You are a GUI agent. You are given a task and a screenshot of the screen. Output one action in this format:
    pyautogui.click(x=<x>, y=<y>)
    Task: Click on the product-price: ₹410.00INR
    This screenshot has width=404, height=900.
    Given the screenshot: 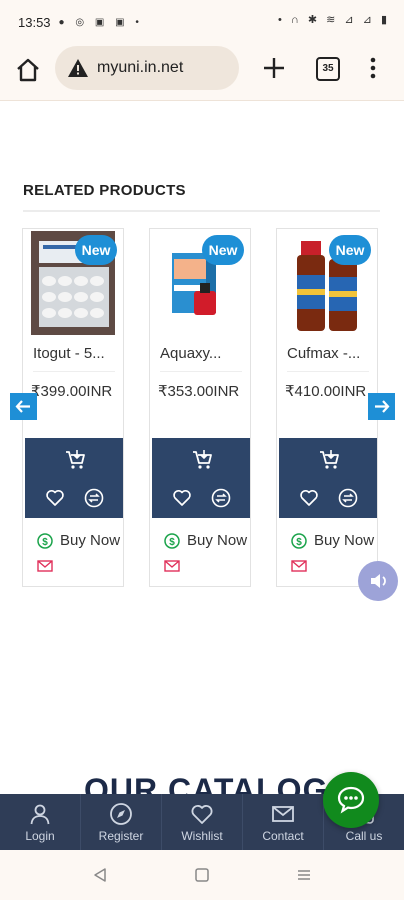 What is the action you would take?
    pyautogui.click(x=326, y=391)
    